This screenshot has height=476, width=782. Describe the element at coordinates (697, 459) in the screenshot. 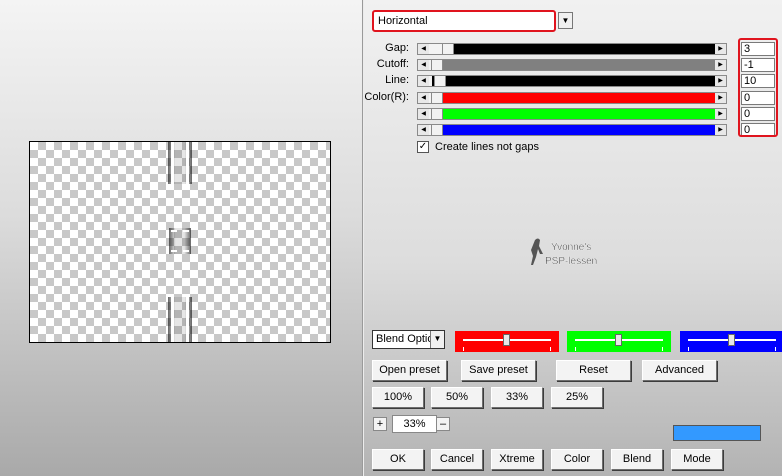

I see `mode-button: Mode` at that location.